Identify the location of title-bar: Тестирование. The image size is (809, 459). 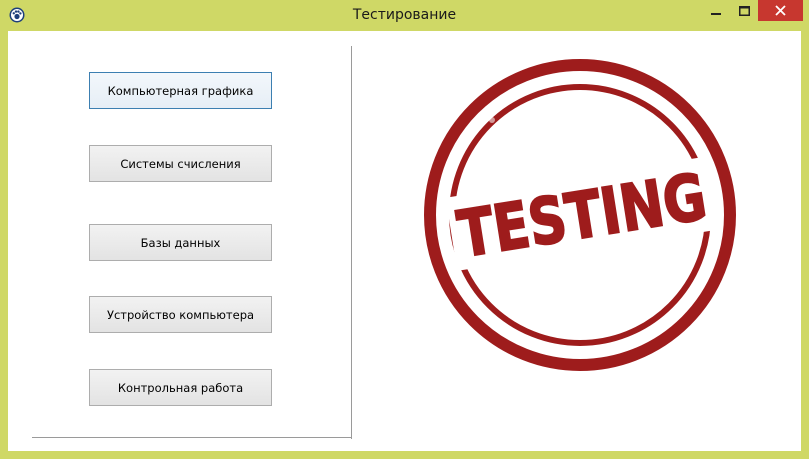
(404, 15).